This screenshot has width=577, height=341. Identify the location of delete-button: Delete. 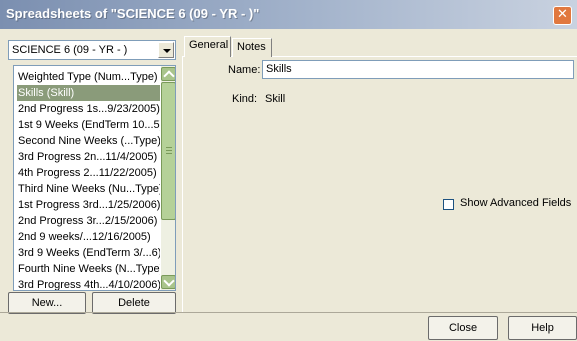
(134, 303).